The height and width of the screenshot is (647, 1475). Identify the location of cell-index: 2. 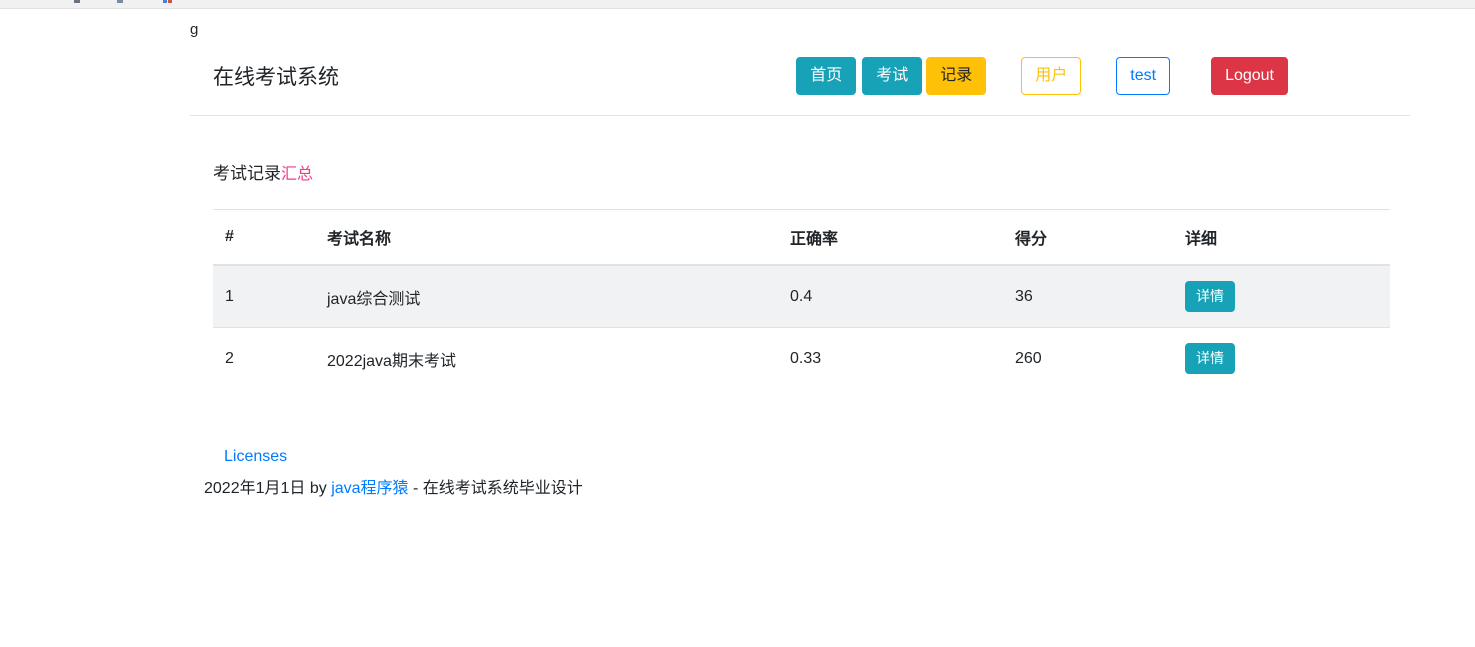
(264, 358).